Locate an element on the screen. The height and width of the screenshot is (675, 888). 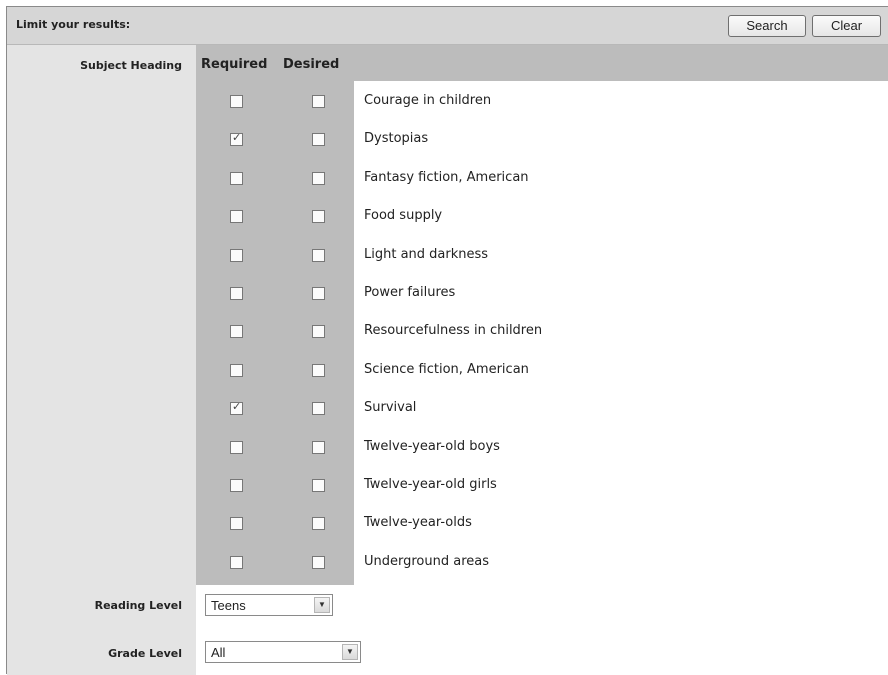
subject-heading-item: Light and darkness is located at coordinates (426, 254).